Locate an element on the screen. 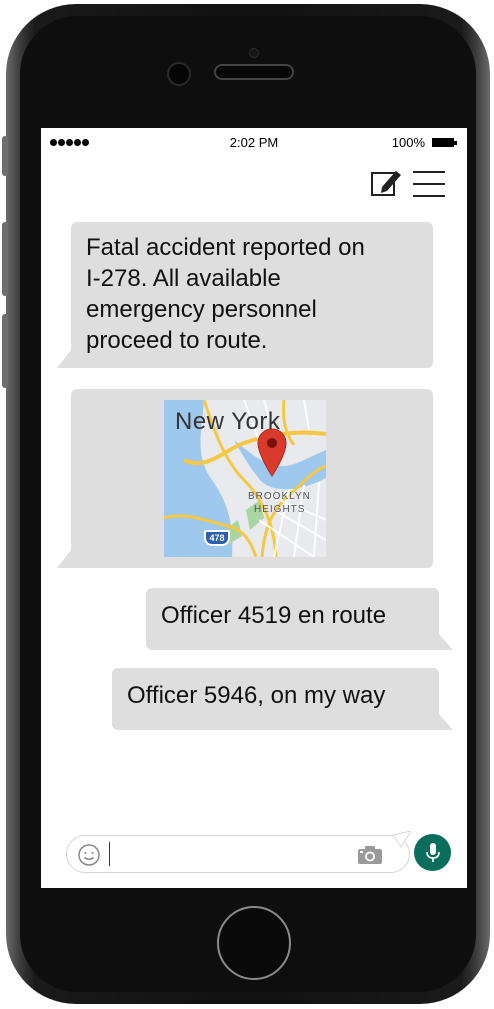 The width and height of the screenshot is (494, 1009). input-bar-tail is located at coordinates (402, 839).